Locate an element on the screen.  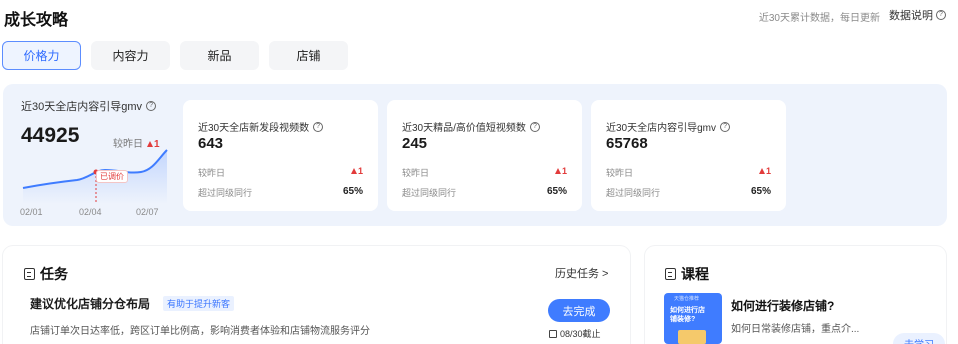
course-thumbnail: 天猫仓推荐 如何进行店铺装修? is located at coordinates (693, 318).